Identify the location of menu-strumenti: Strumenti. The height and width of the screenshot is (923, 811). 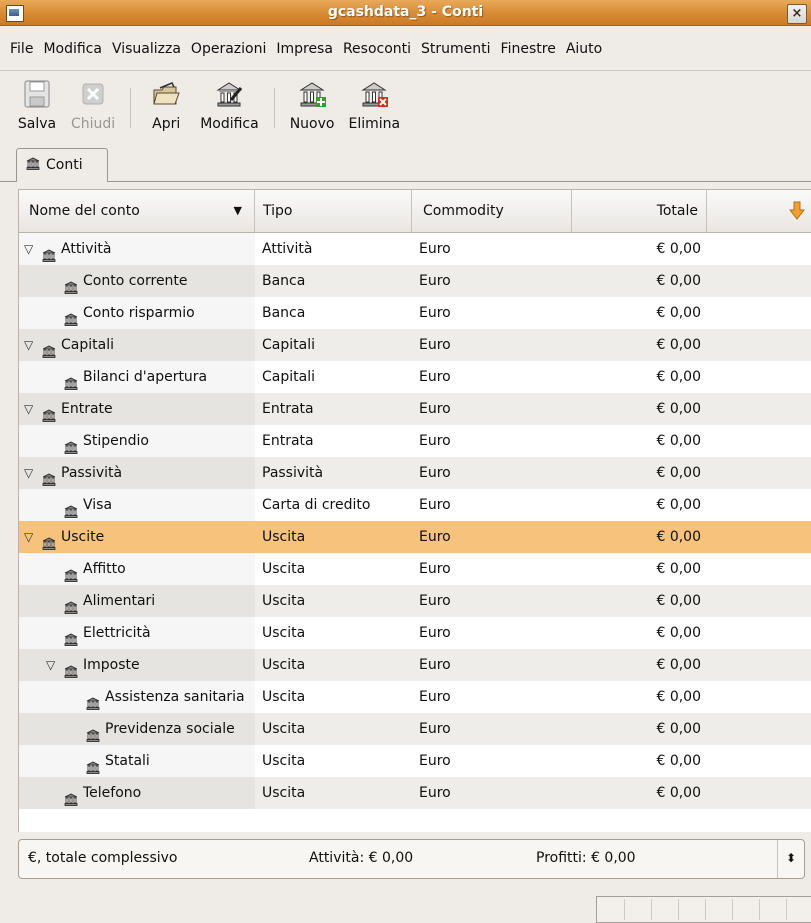
(456, 49).